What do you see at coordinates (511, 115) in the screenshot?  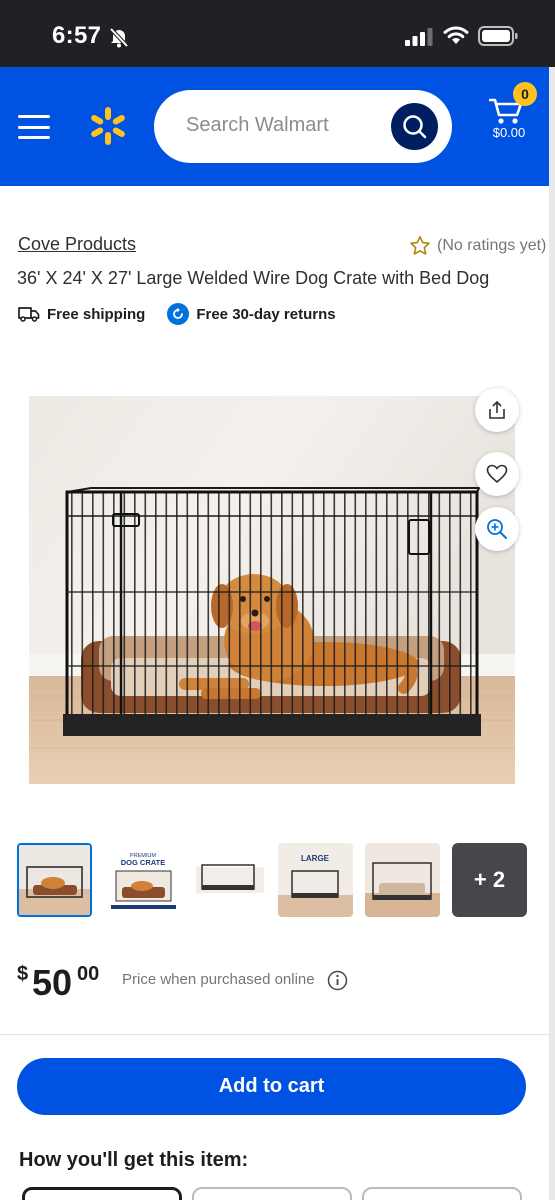 I see `cart-button: 0 $0.00` at bounding box center [511, 115].